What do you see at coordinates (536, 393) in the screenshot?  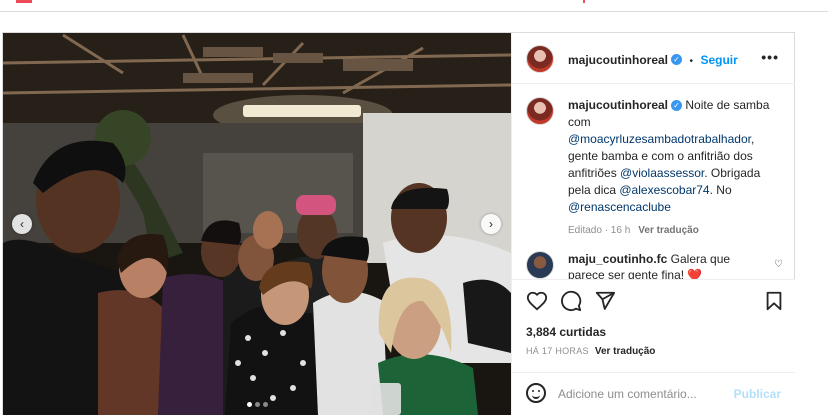 I see `emoji-icon` at bounding box center [536, 393].